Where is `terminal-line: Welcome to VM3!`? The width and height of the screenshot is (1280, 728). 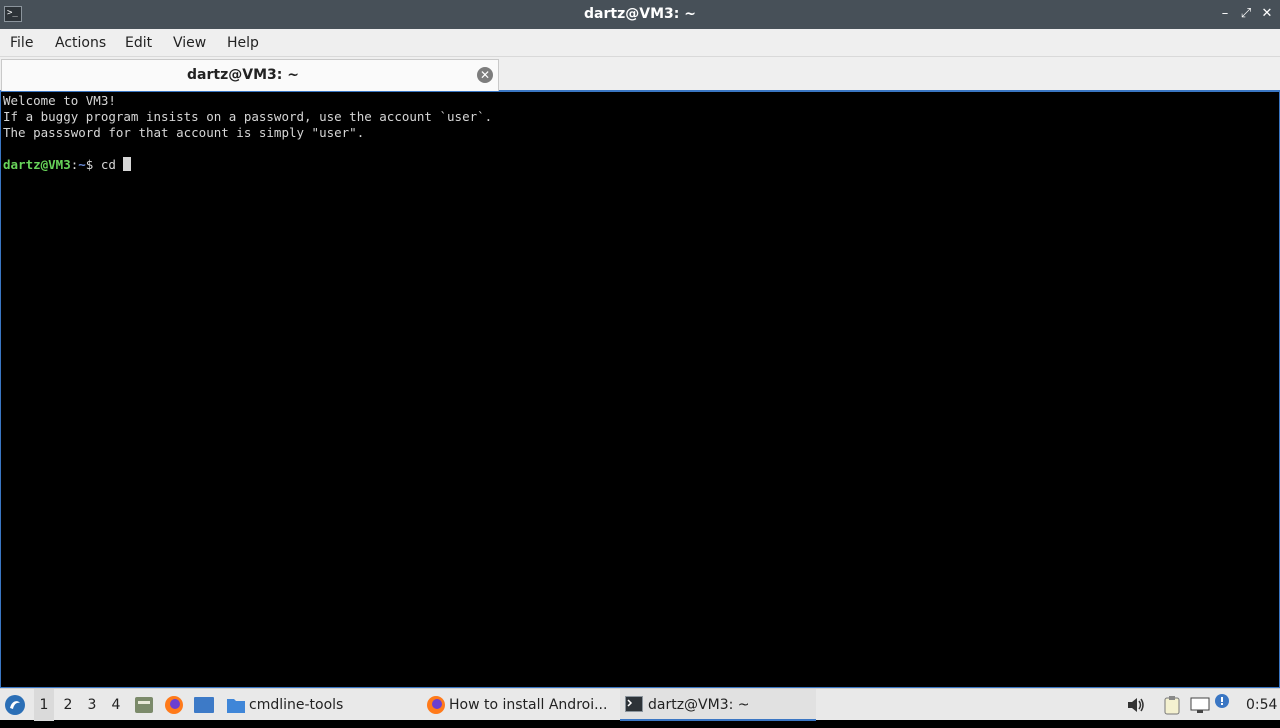 terminal-line: Welcome to VM3! is located at coordinates (59, 100).